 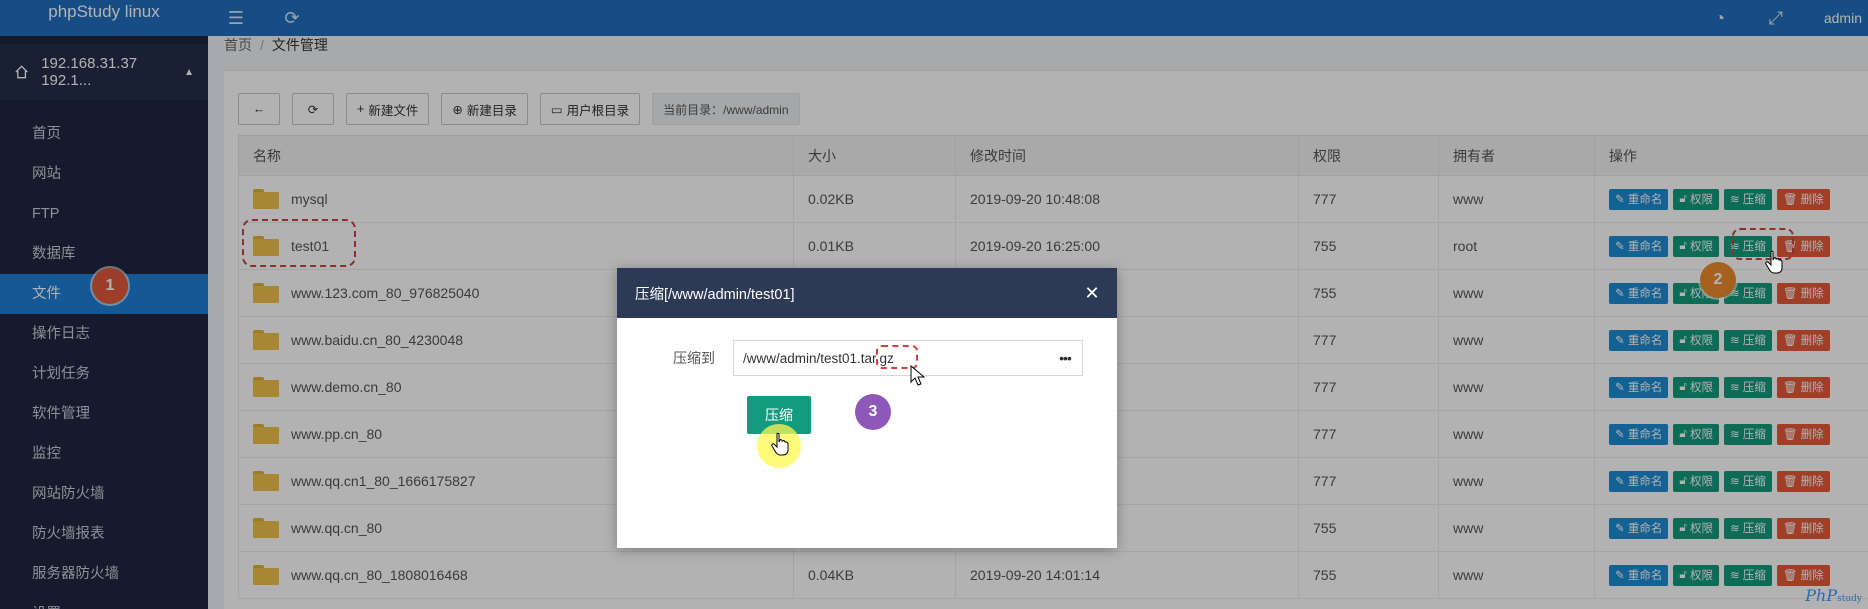 I want to click on compress-target-label: 压缩到, so click(x=694, y=358).